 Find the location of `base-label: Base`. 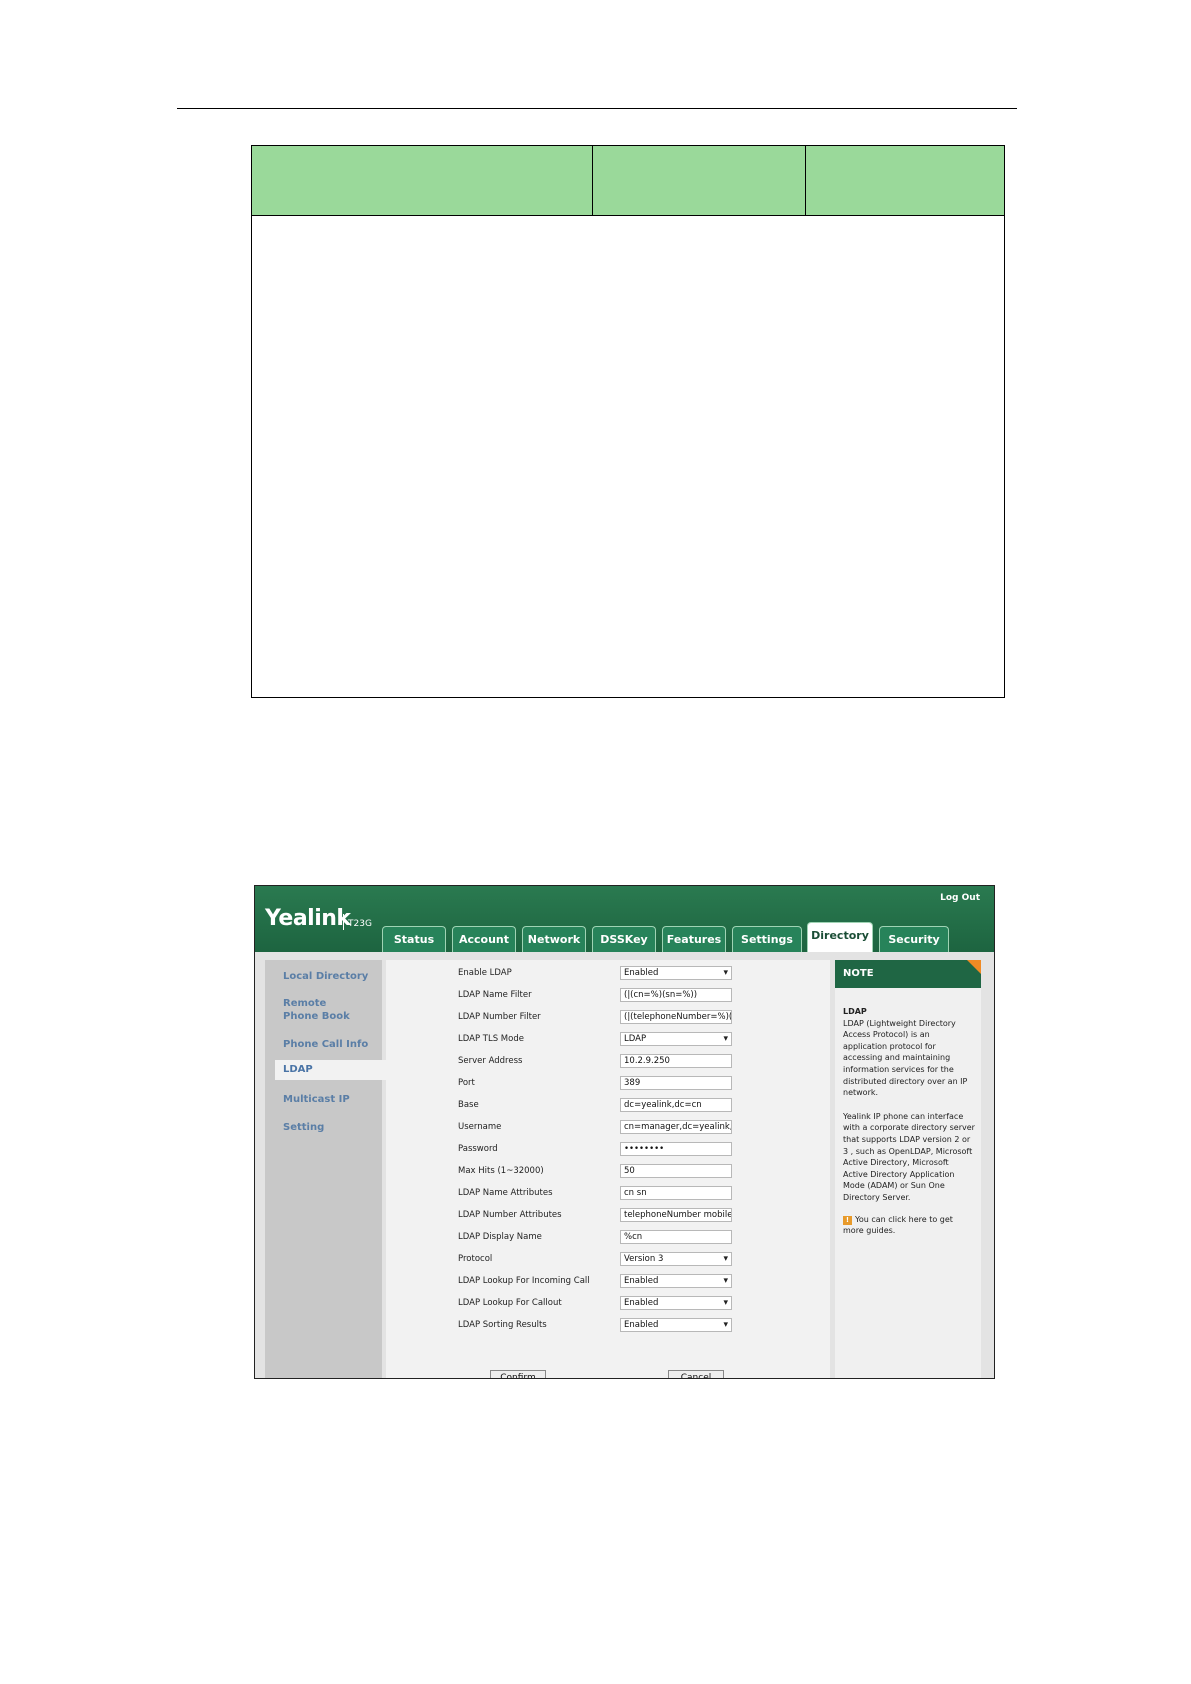

base-label: Base is located at coordinates (468, 1105).